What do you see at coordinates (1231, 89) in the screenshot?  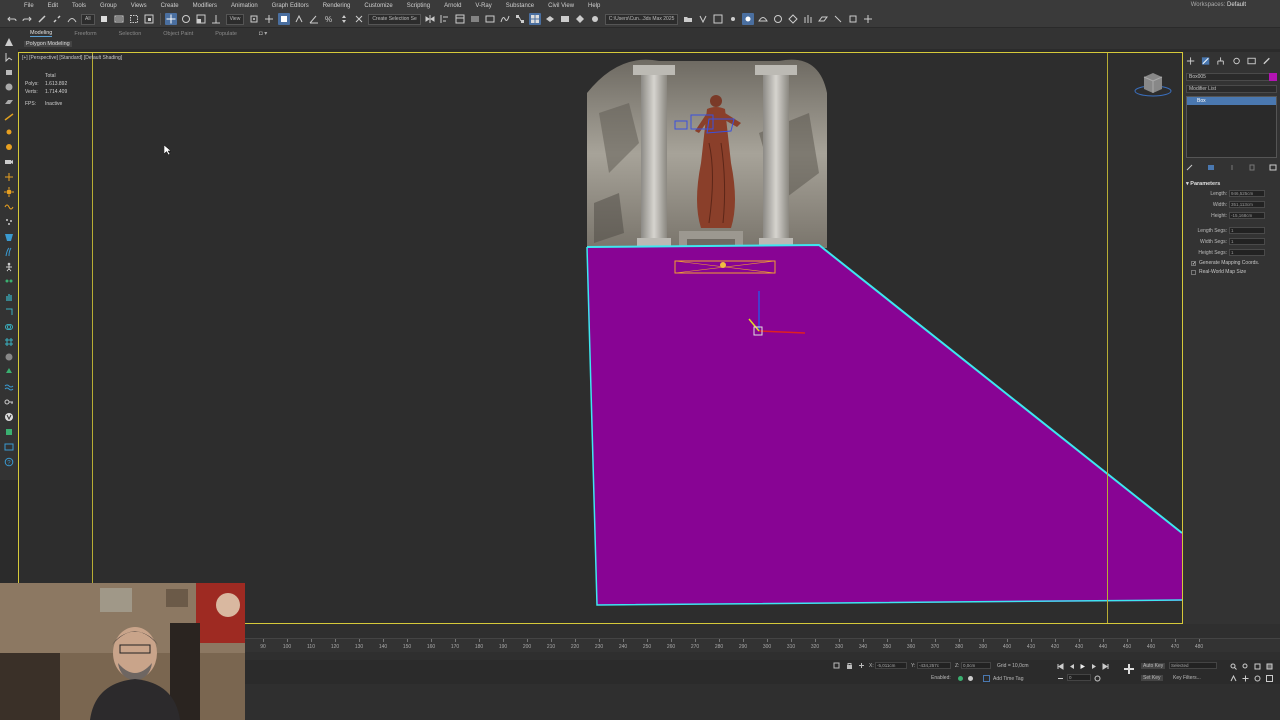 I see `modifier-list-dropdown: Modifier List` at bounding box center [1231, 89].